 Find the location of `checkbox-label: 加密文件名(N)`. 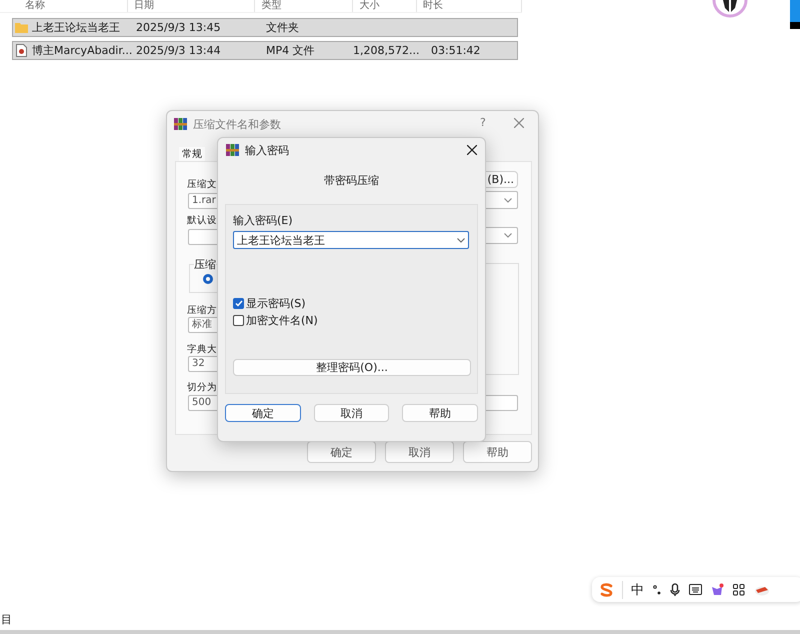

checkbox-label: 加密文件名(N) is located at coordinates (282, 320).